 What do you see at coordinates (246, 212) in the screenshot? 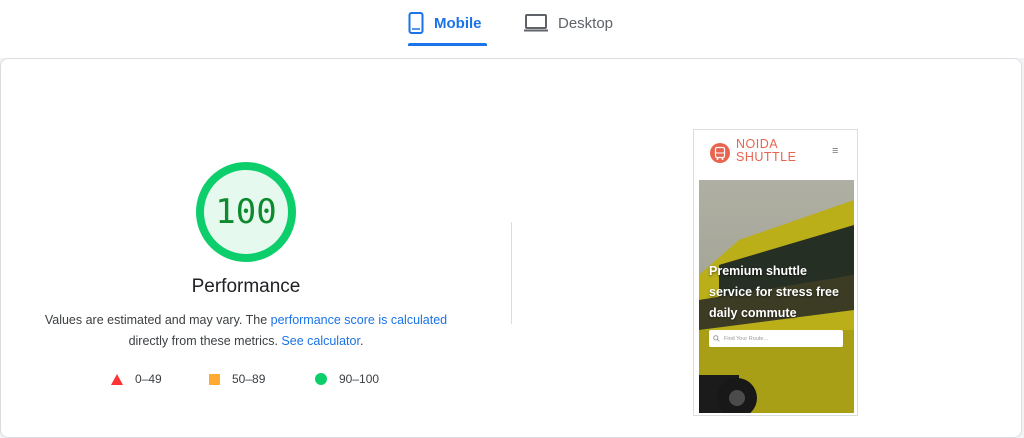
I see `score-value: 100` at bounding box center [246, 212].